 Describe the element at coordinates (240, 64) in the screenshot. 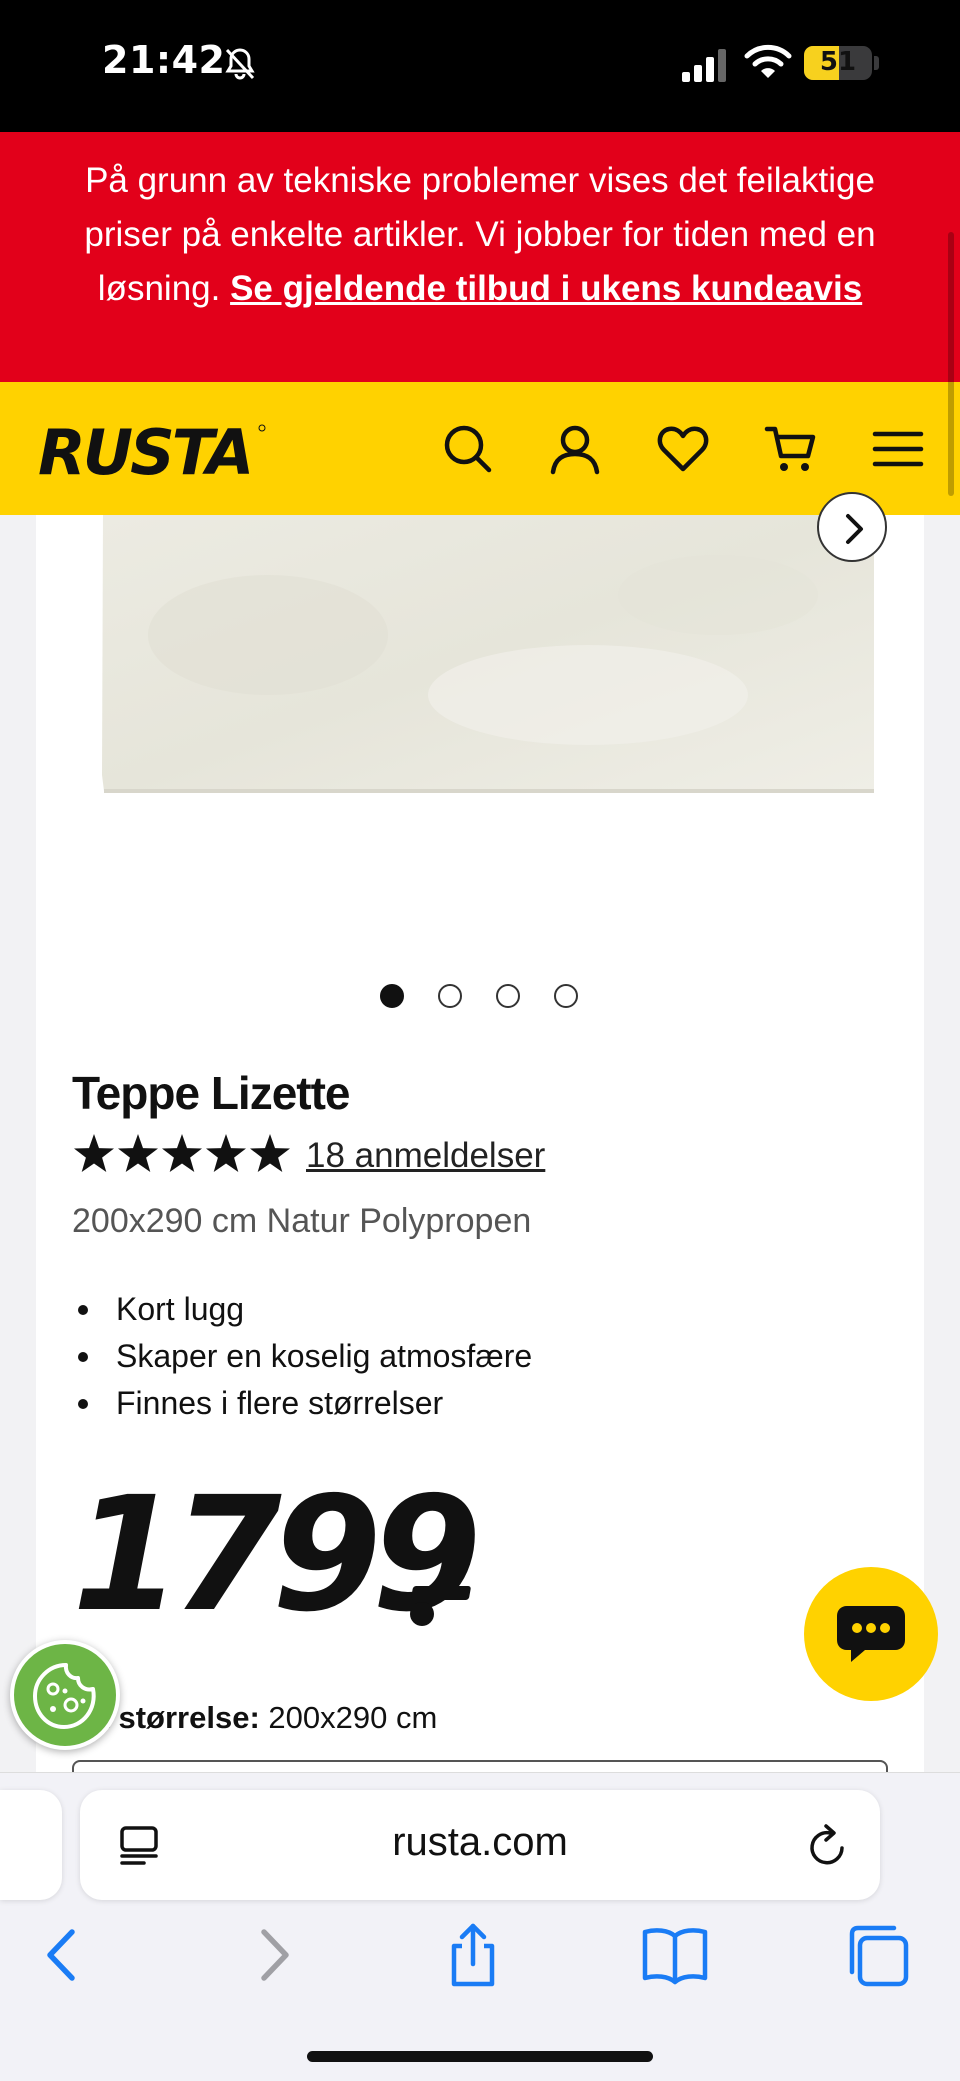

I see `bell-slash-icon` at that location.